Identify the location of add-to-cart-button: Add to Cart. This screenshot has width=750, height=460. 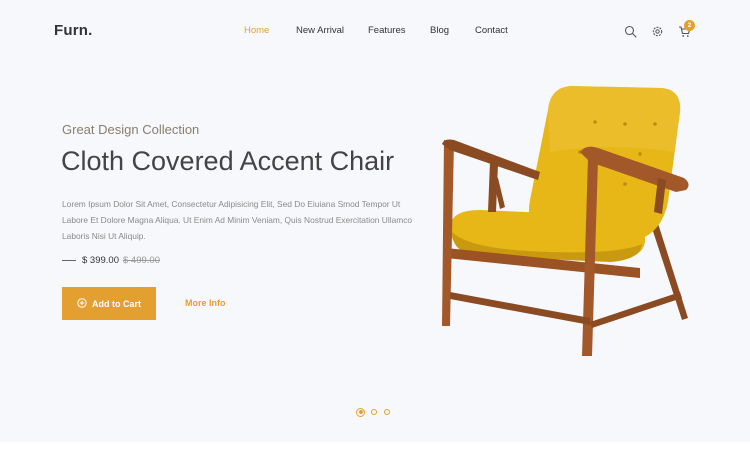
(109, 303).